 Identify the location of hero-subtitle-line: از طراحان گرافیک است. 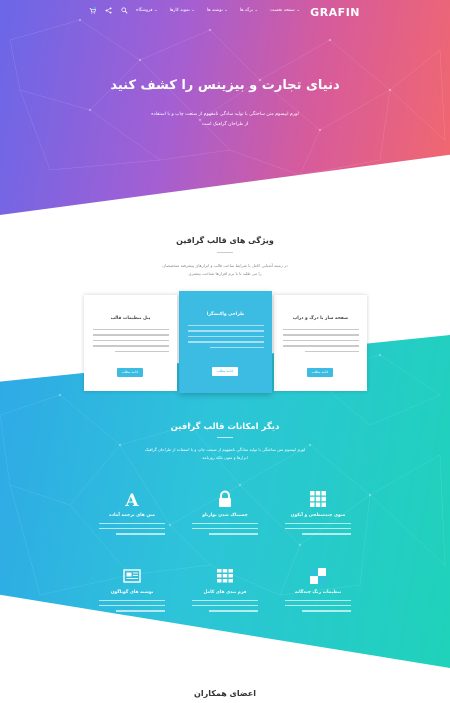
(225, 124).